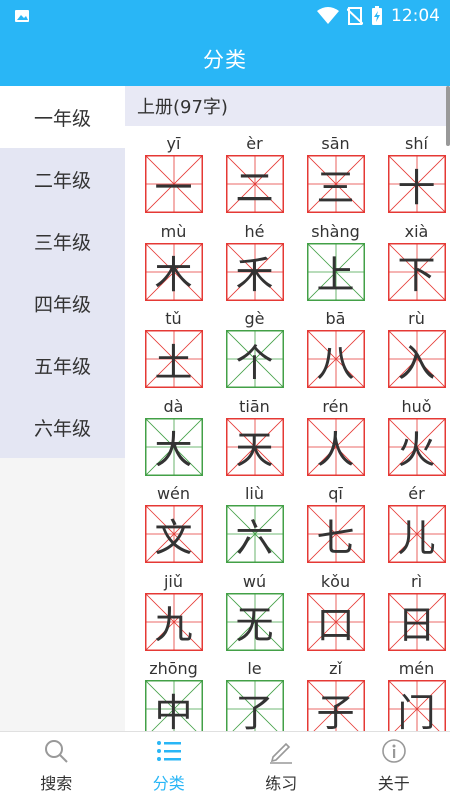 The image size is (450, 800). I want to click on tianzige-box: 禾, so click(254, 271).